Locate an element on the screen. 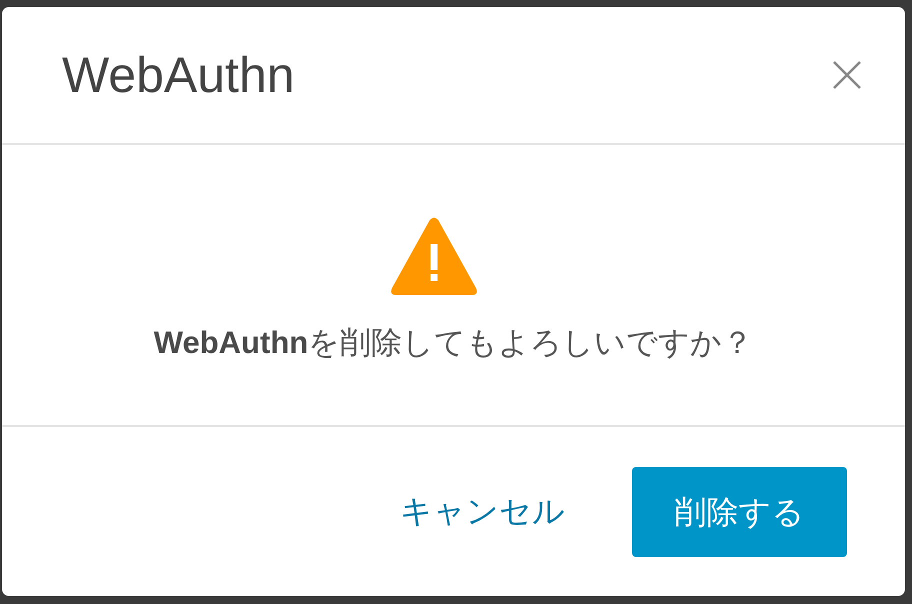 The width and height of the screenshot is (912, 604). dialog-title: WebAuthn is located at coordinates (178, 75).